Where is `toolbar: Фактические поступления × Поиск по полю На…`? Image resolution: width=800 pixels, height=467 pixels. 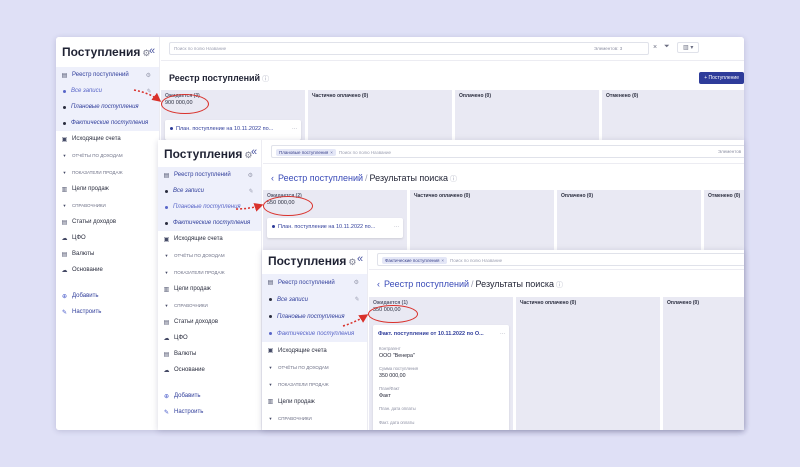 toolbar: Фактические поступления × Поиск по полю На… is located at coordinates (556, 260).